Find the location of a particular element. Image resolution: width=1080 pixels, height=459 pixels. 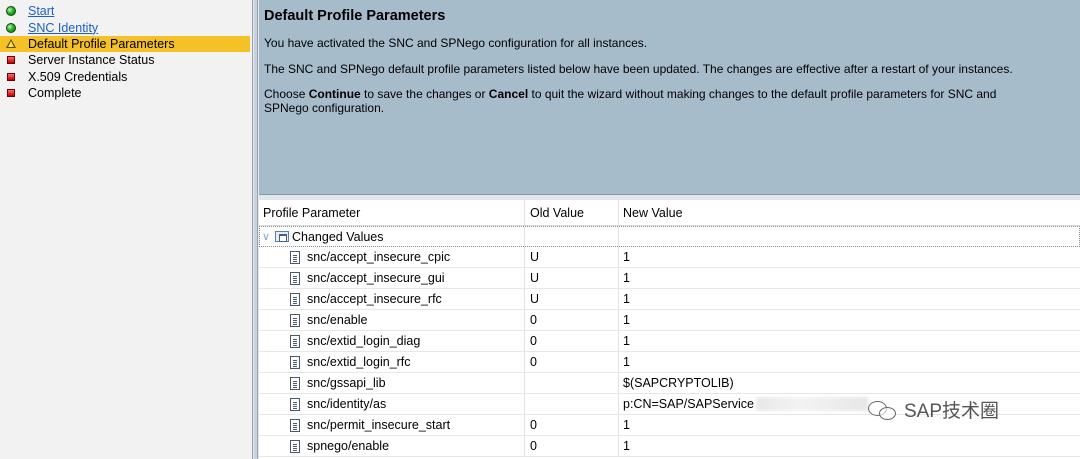

group-old-cell is located at coordinates (572, 236).